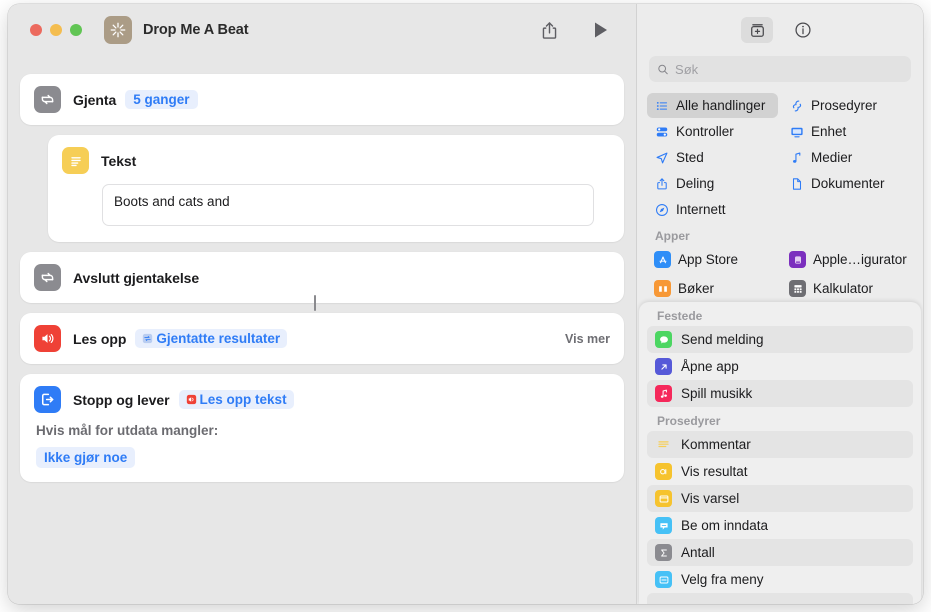 This screenshot has height=612, width=931. What do you see at coordinates (780, 552) in the screenshot?
I see `list-item-antall: Antall` at bounding box center [780, 552].